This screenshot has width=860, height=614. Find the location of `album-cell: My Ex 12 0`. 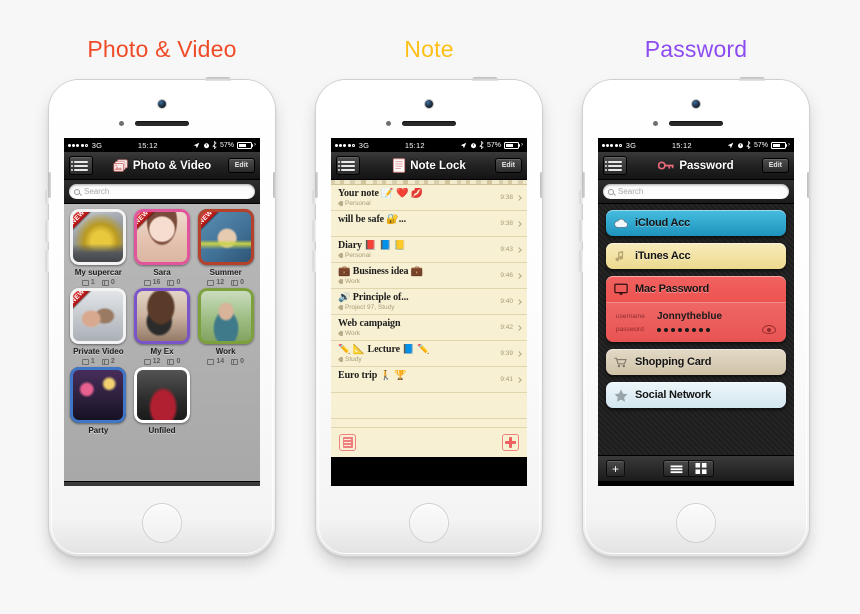

album-cell: My Ex 12 0 is located at coordinates (162, 326).